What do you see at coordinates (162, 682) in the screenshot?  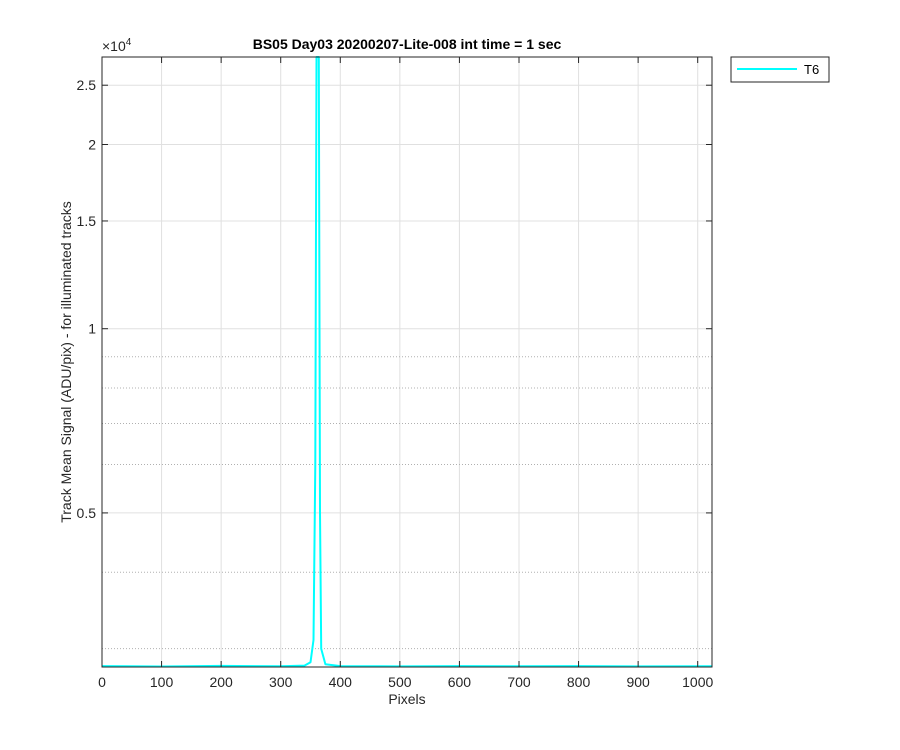 I see `x-tick-label: 100` at bounding box center [162, 682].